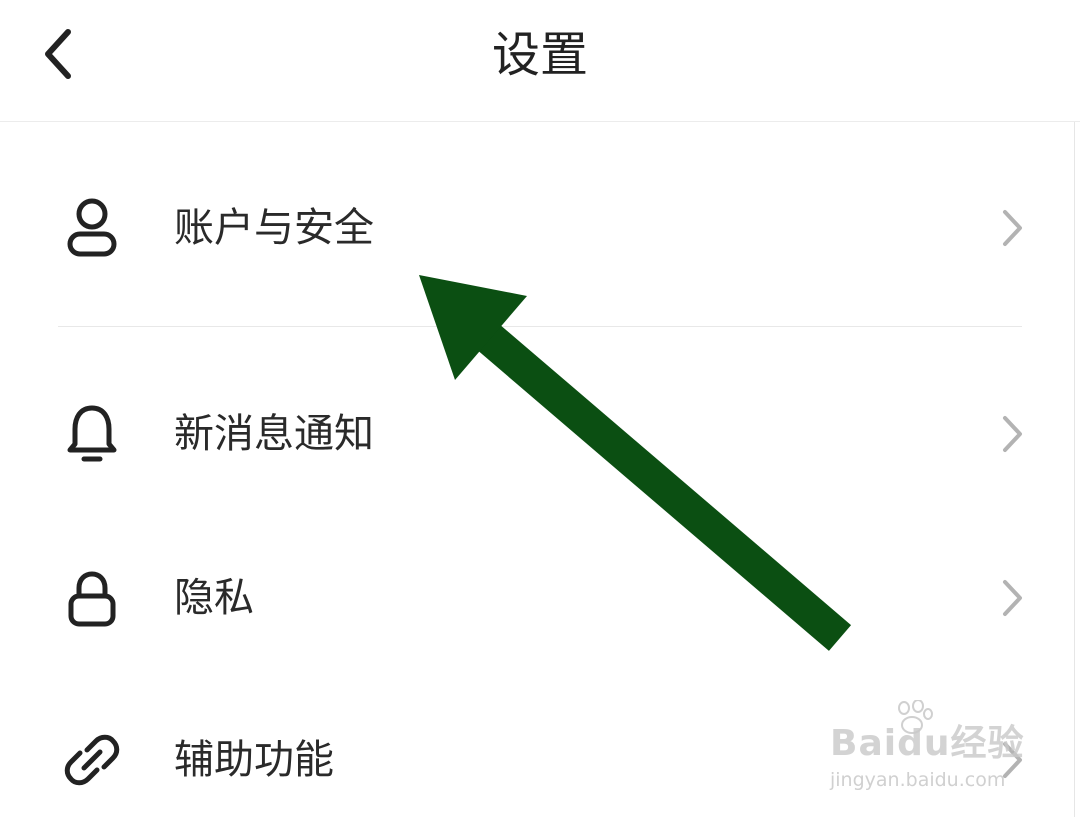 The height and width of the screenshot is (817, 1080). I want to click on link-icon, so click(92, 760).